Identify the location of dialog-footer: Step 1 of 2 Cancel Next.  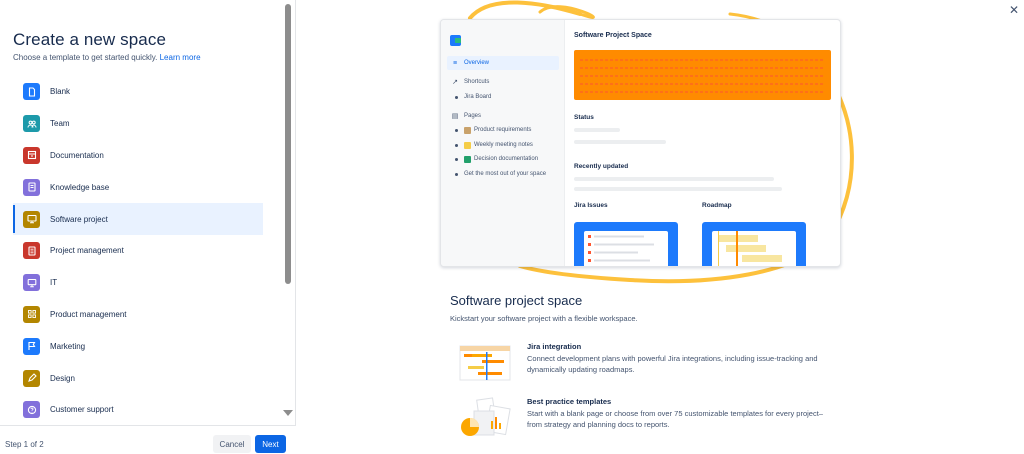
(148, 439).